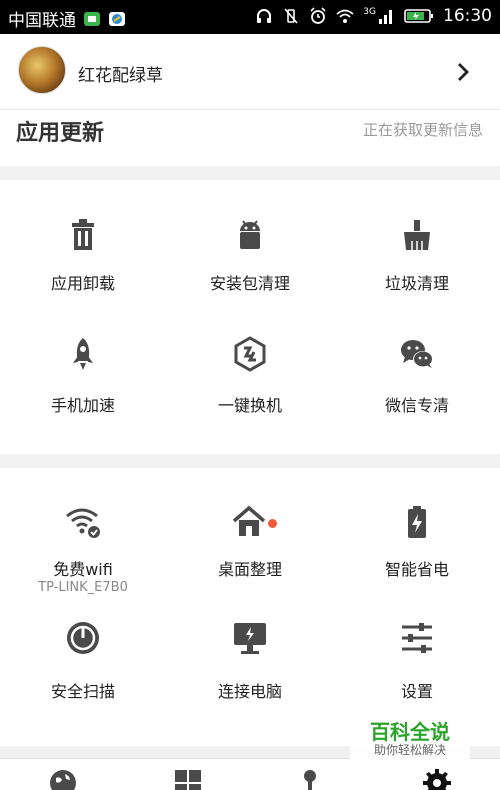 This screenshot has height=790, width=500. I want to click on switch-phone-icon, so click(250, 354).